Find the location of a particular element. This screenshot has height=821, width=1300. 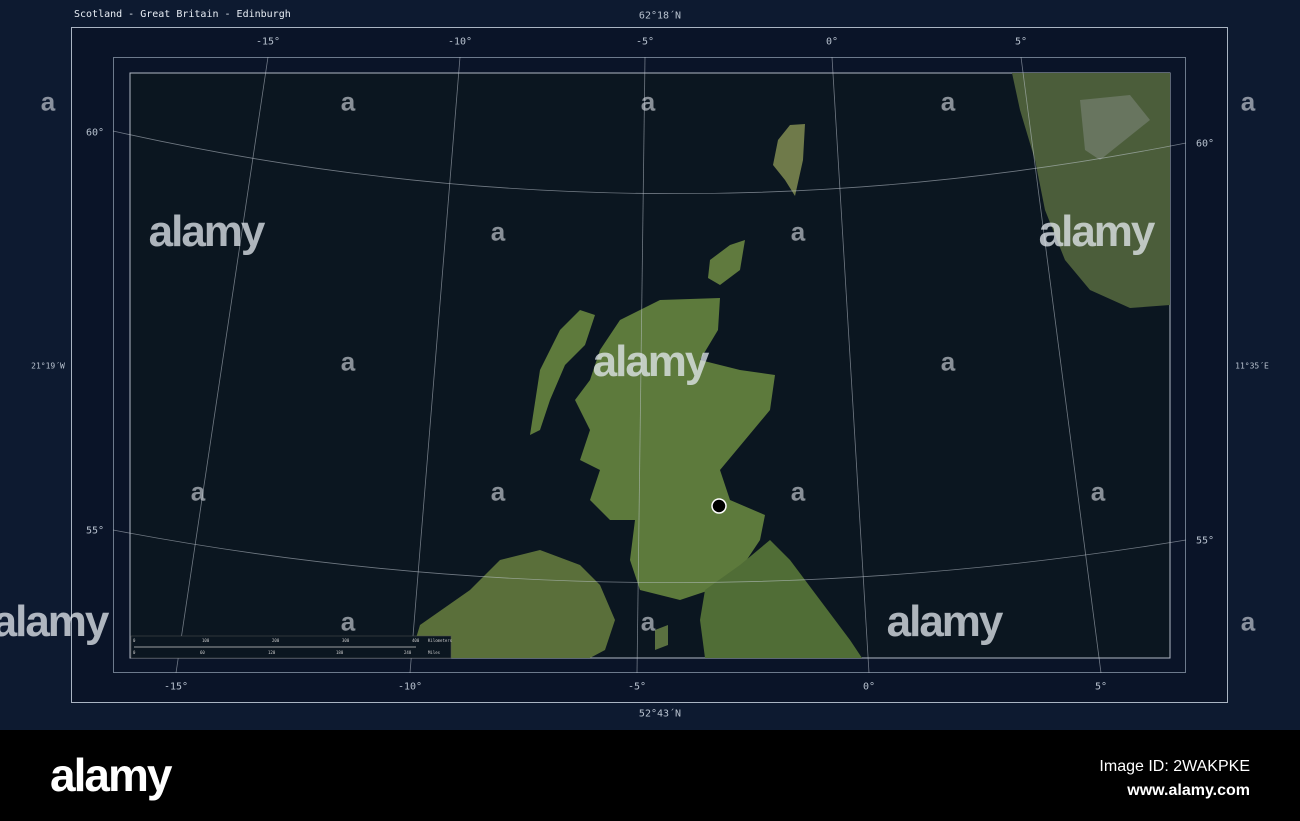

lon-label-top: 5° is located at coordinates (1021, 42).